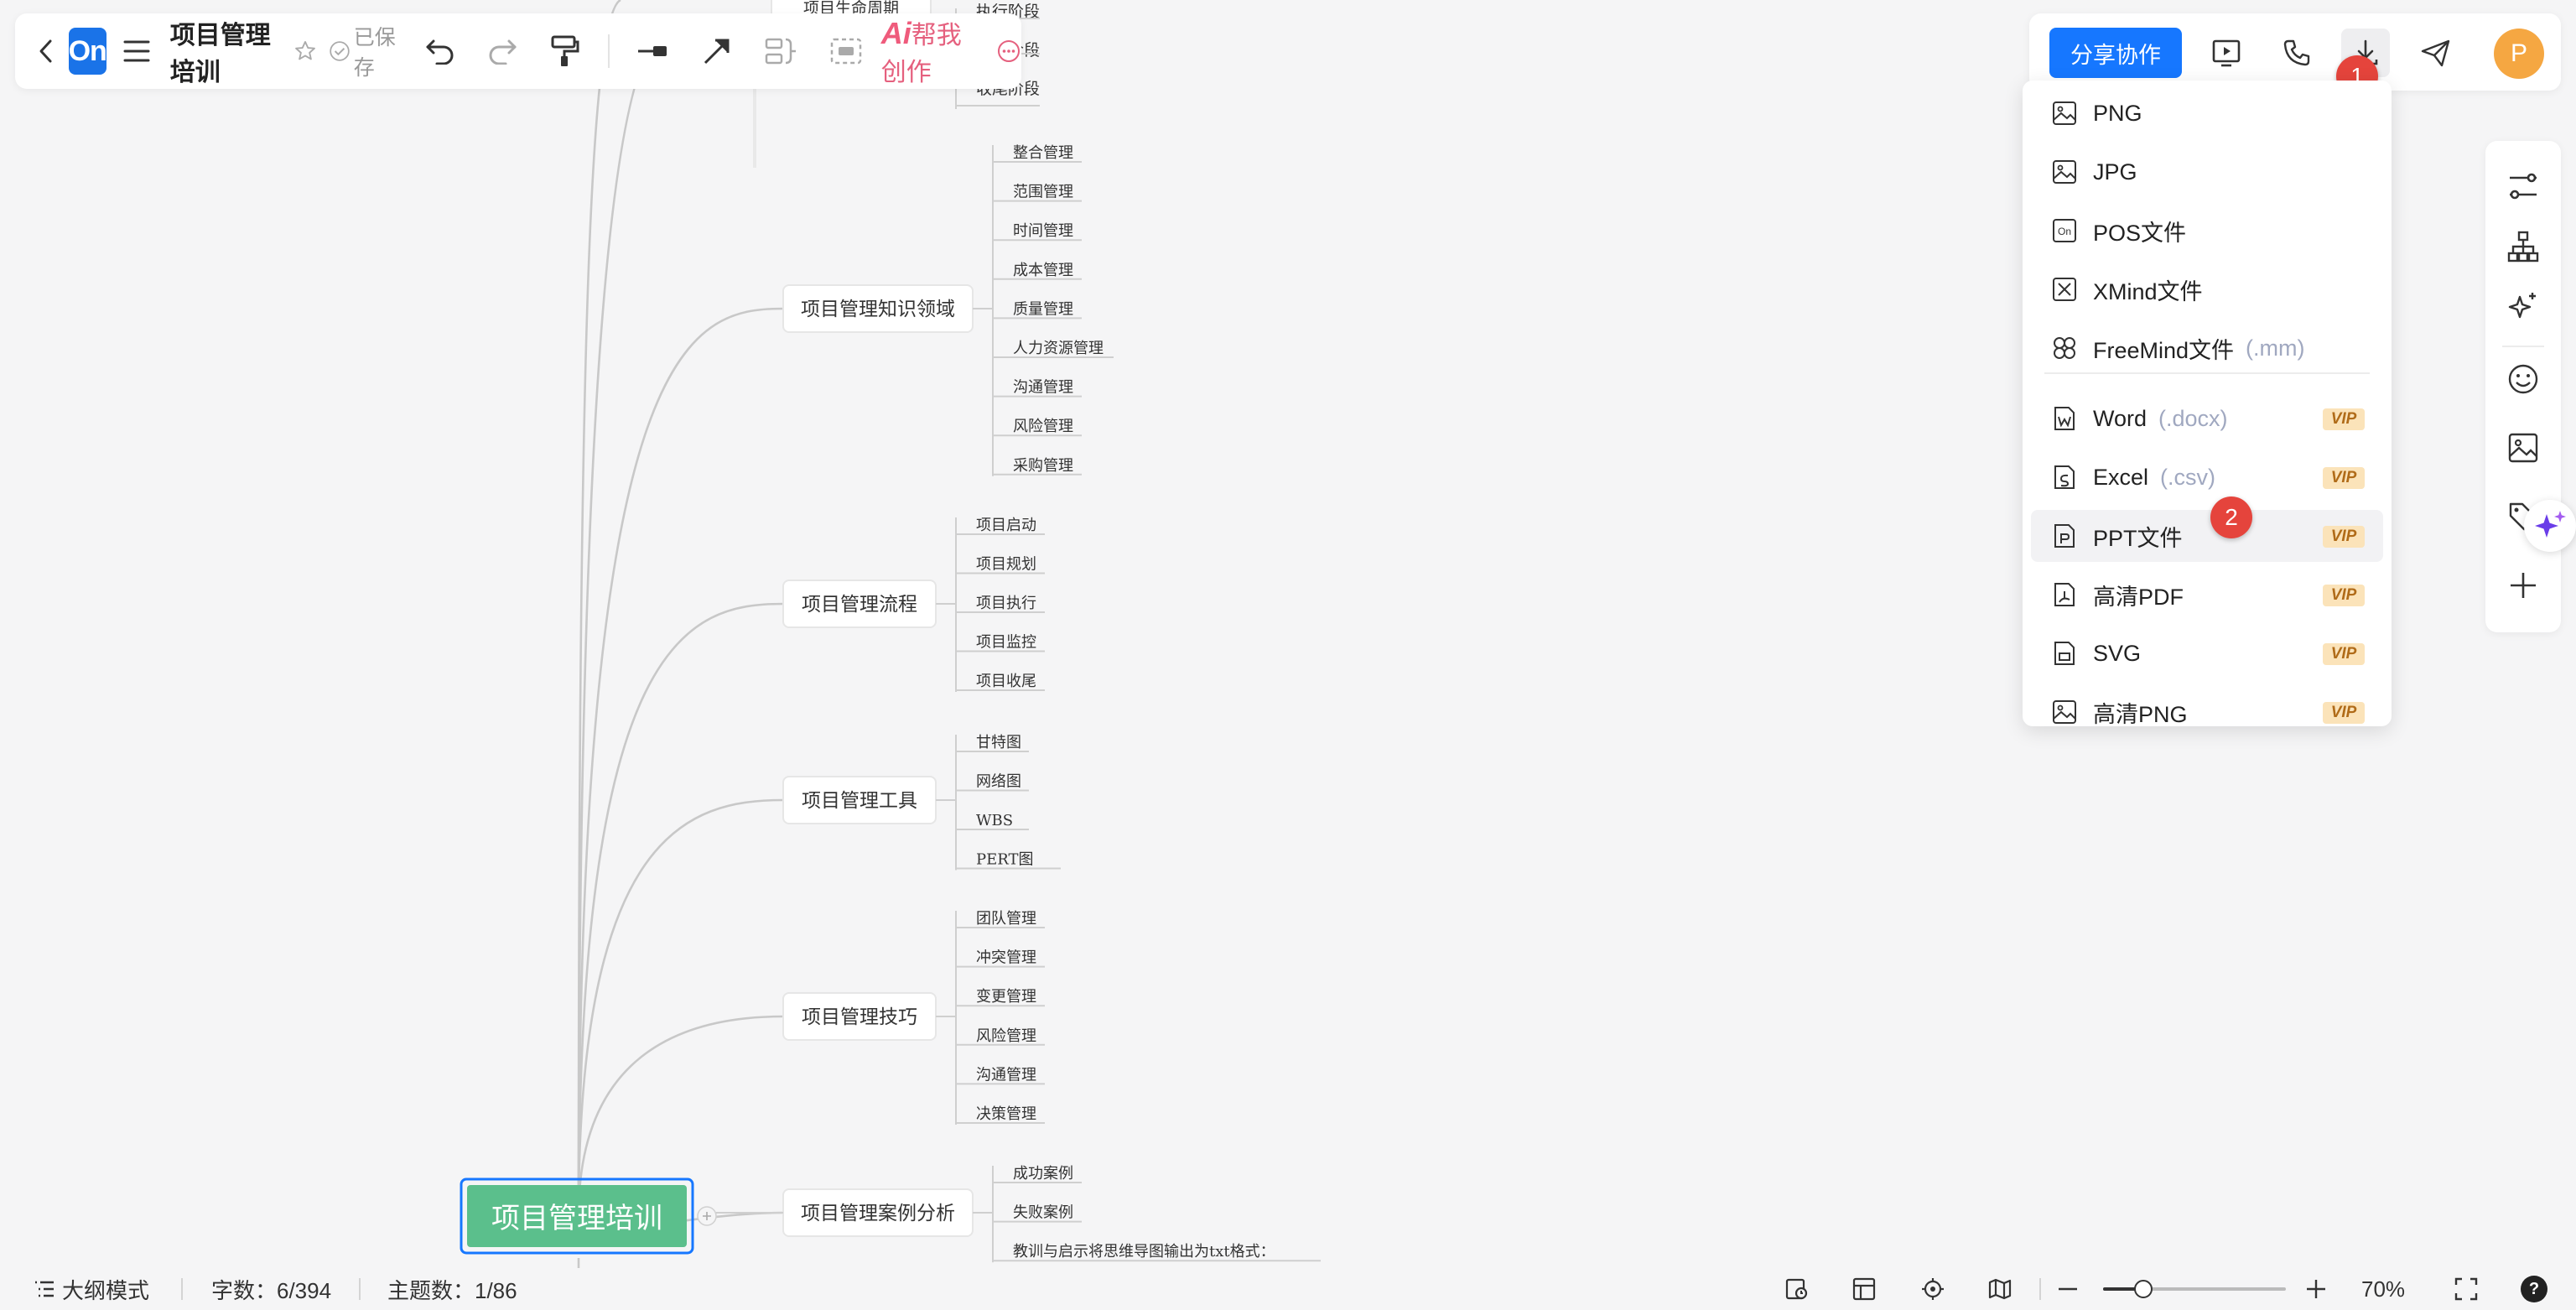 The height and width of the screenshot is (1310, 2576). I want to click on export-item-word: Word (.docx) VIP, so click(2207, 418).